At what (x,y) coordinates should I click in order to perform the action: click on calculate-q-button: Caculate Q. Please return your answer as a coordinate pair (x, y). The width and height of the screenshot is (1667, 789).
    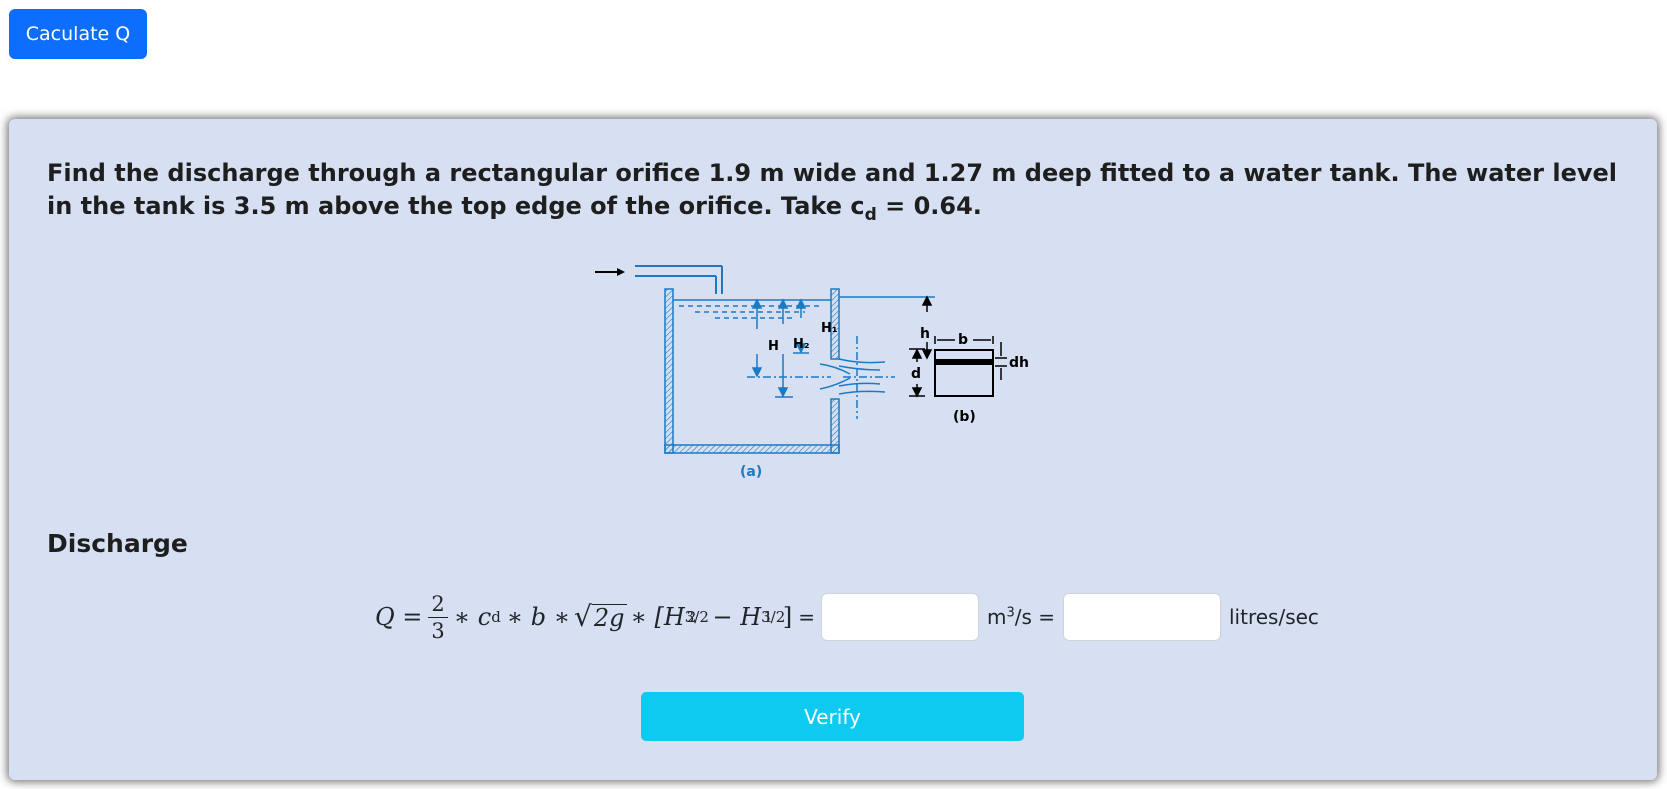
    Looking at the image, I should click on (78, 34).